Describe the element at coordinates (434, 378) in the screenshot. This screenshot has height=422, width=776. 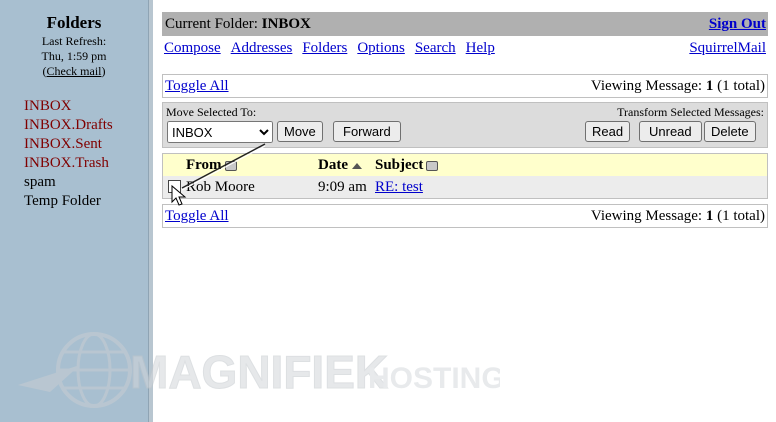
I see `watermark-suffix: HOSTING` at that location.